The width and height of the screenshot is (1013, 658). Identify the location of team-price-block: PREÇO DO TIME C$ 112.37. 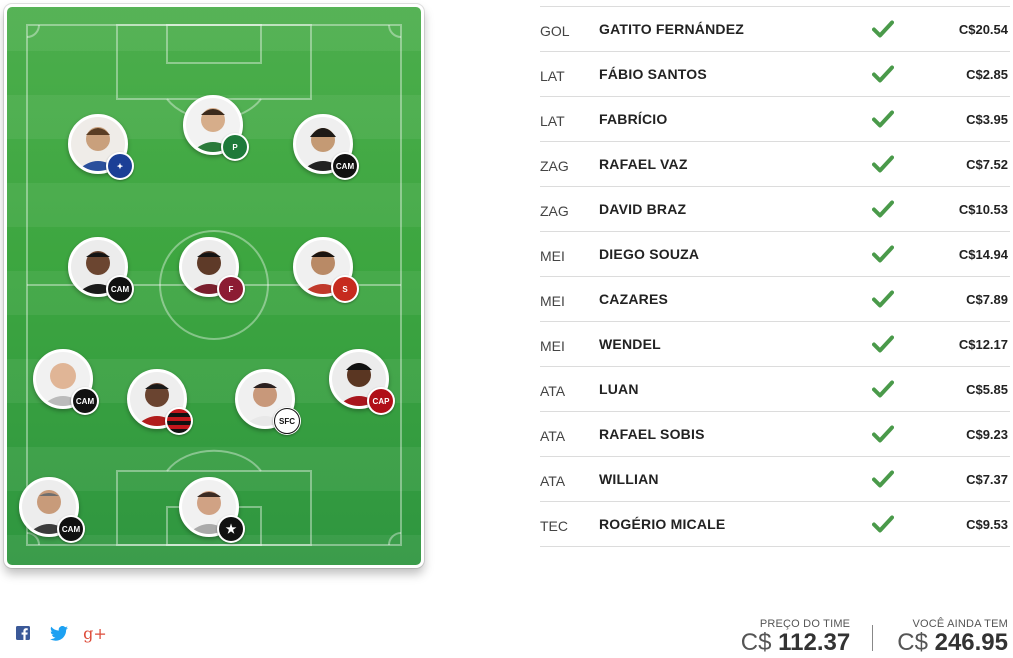
(795, 637).